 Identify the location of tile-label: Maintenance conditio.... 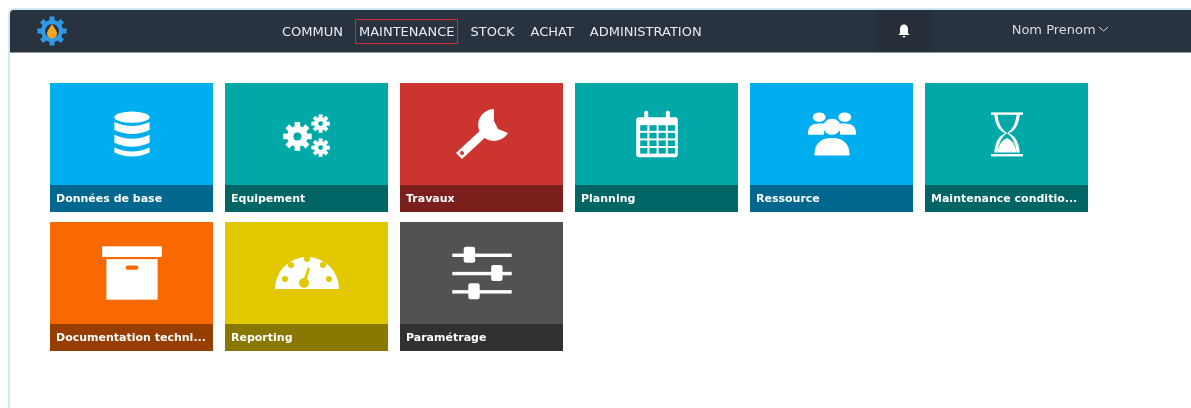
(1006, 198).